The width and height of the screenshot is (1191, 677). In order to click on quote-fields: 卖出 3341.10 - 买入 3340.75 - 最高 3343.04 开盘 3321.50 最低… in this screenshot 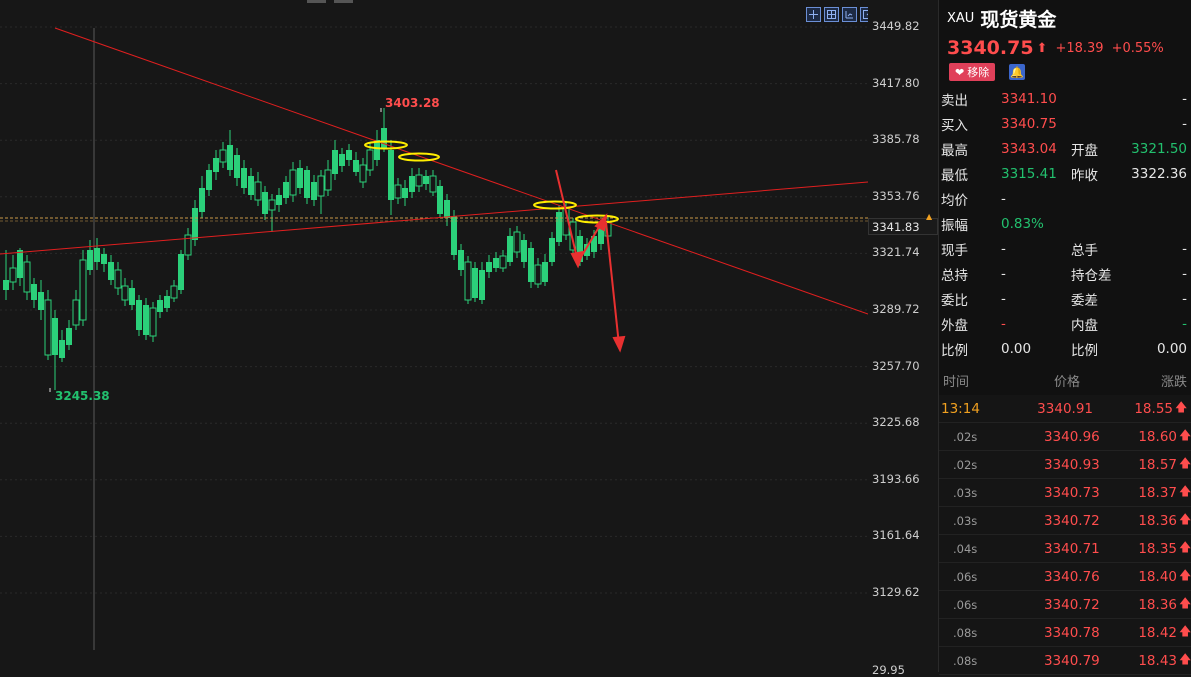, I will do `click(1065, 222)`.